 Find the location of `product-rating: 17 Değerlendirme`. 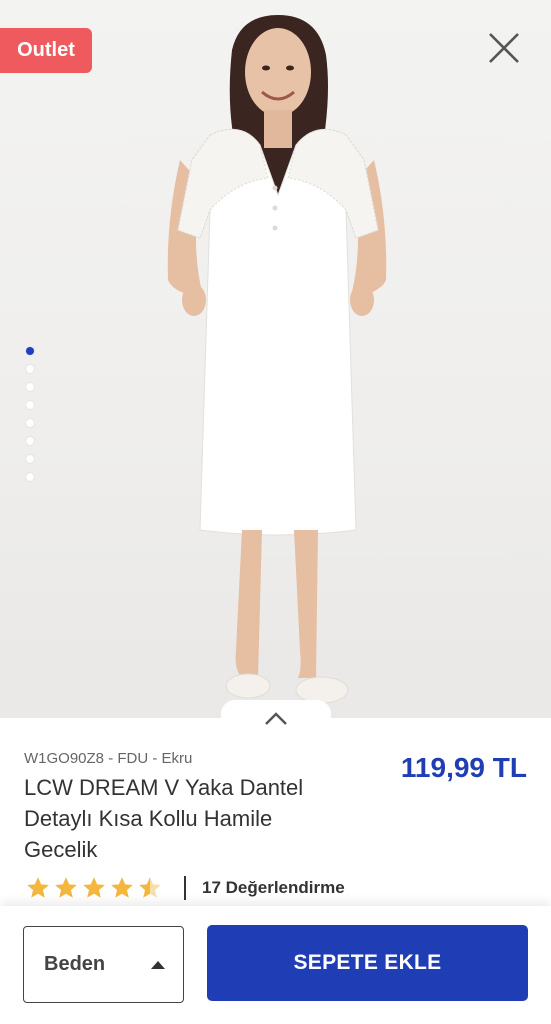

product-rating: 17 Değerlendirme is located at coordinates (184, 888).